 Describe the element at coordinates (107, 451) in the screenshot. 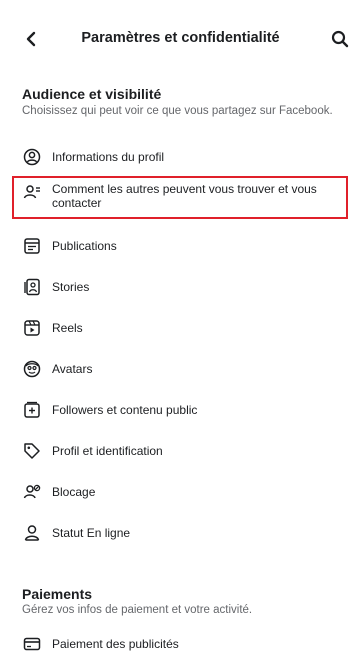

I see `menu-item-label: Profil et identification` at that location.